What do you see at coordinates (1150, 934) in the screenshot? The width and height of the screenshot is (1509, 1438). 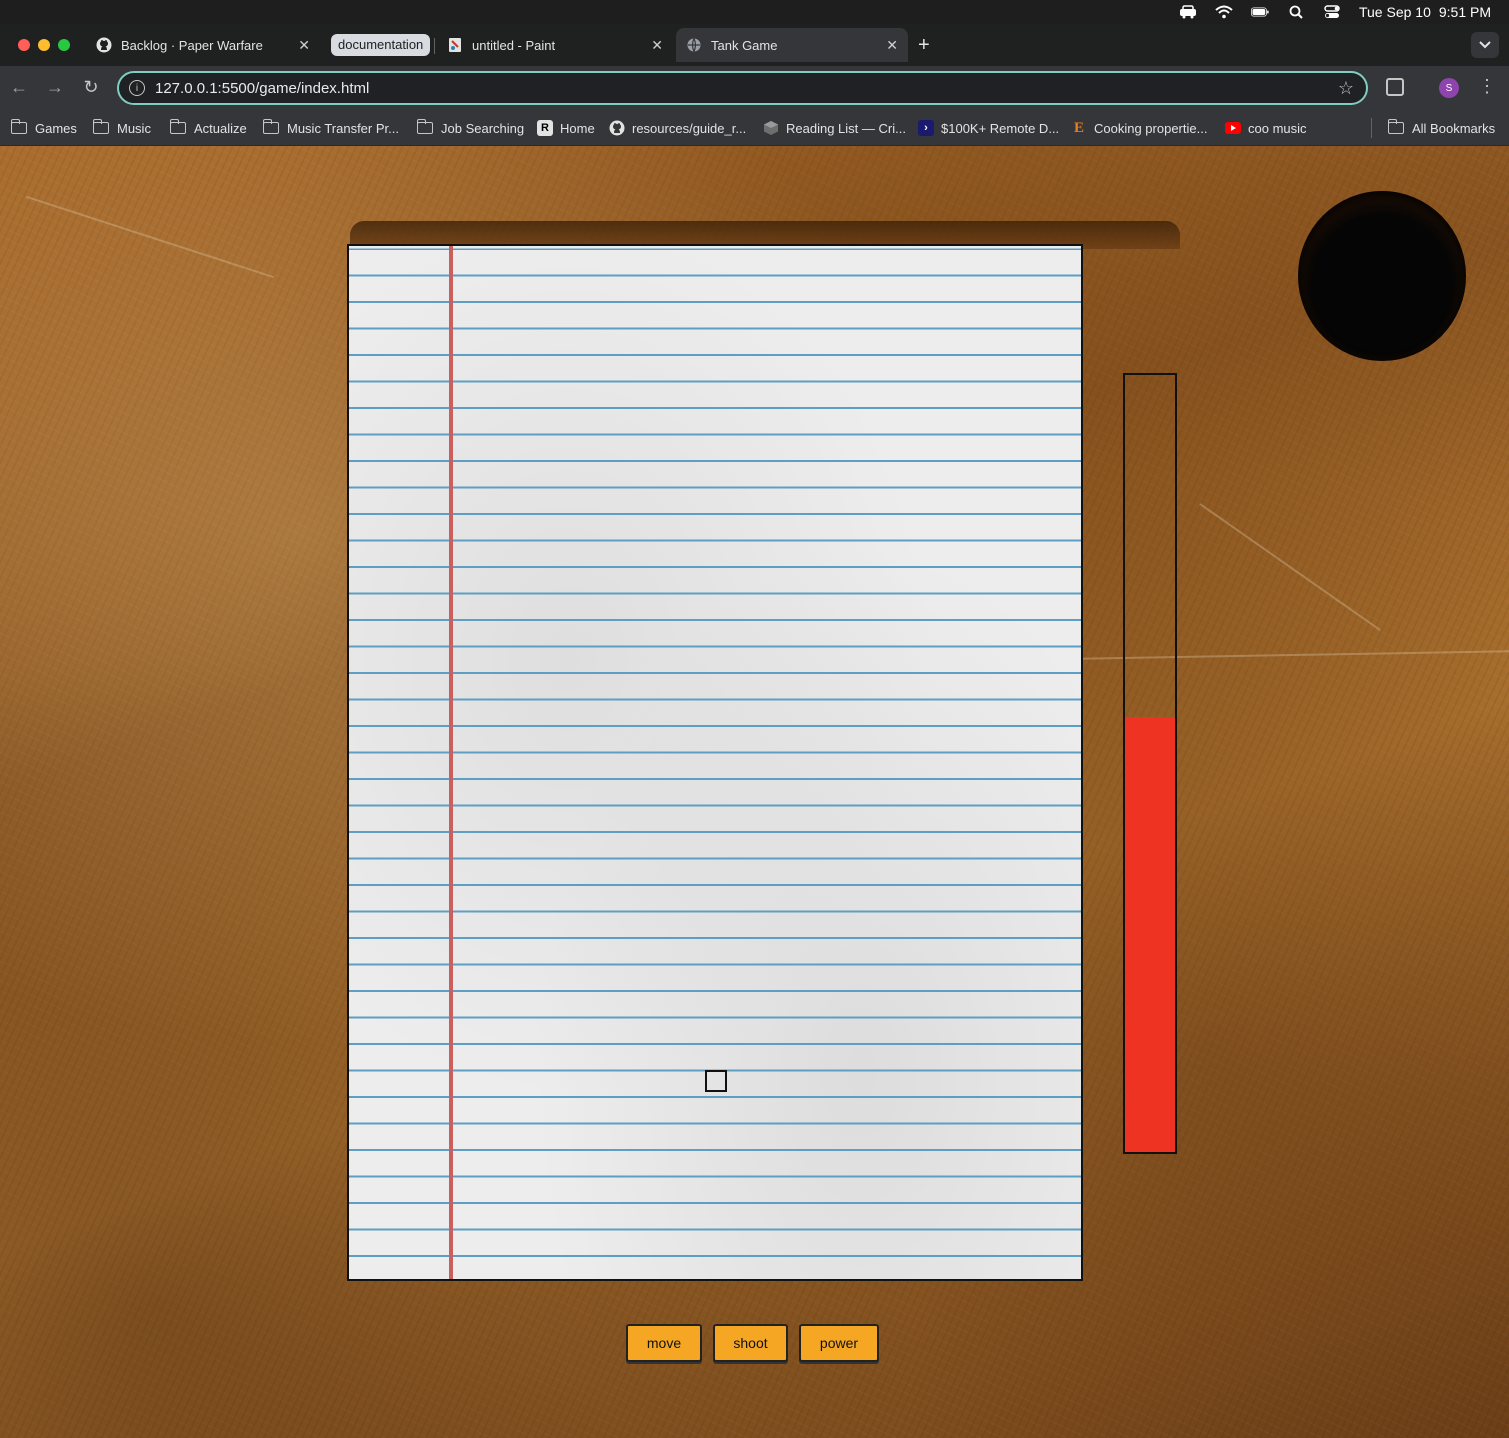 I see `power-meter-fill` at bounding box center [1150, 934].